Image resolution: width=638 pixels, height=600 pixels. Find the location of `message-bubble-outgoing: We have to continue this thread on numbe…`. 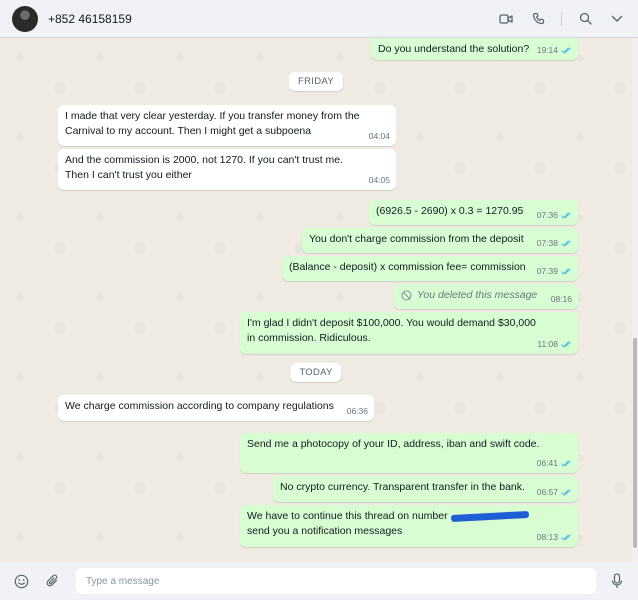

message-bubble-outgoing: We have to continue this thread on numbe… is located at coordinates (409, 526).